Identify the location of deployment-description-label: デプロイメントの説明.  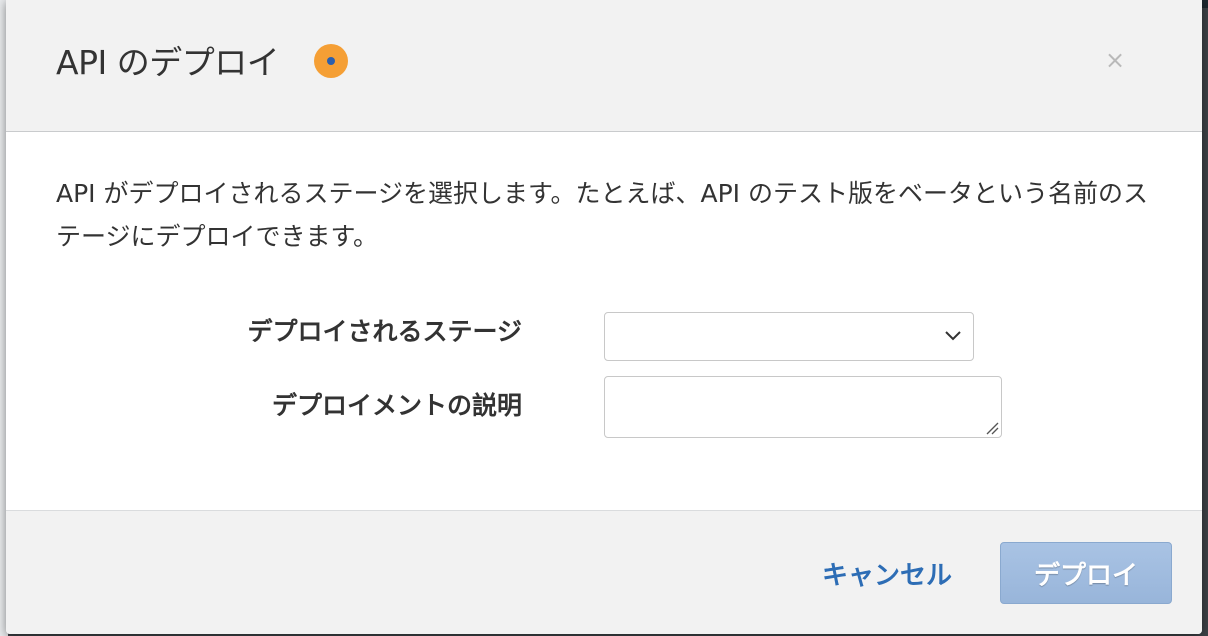
(396, 405).